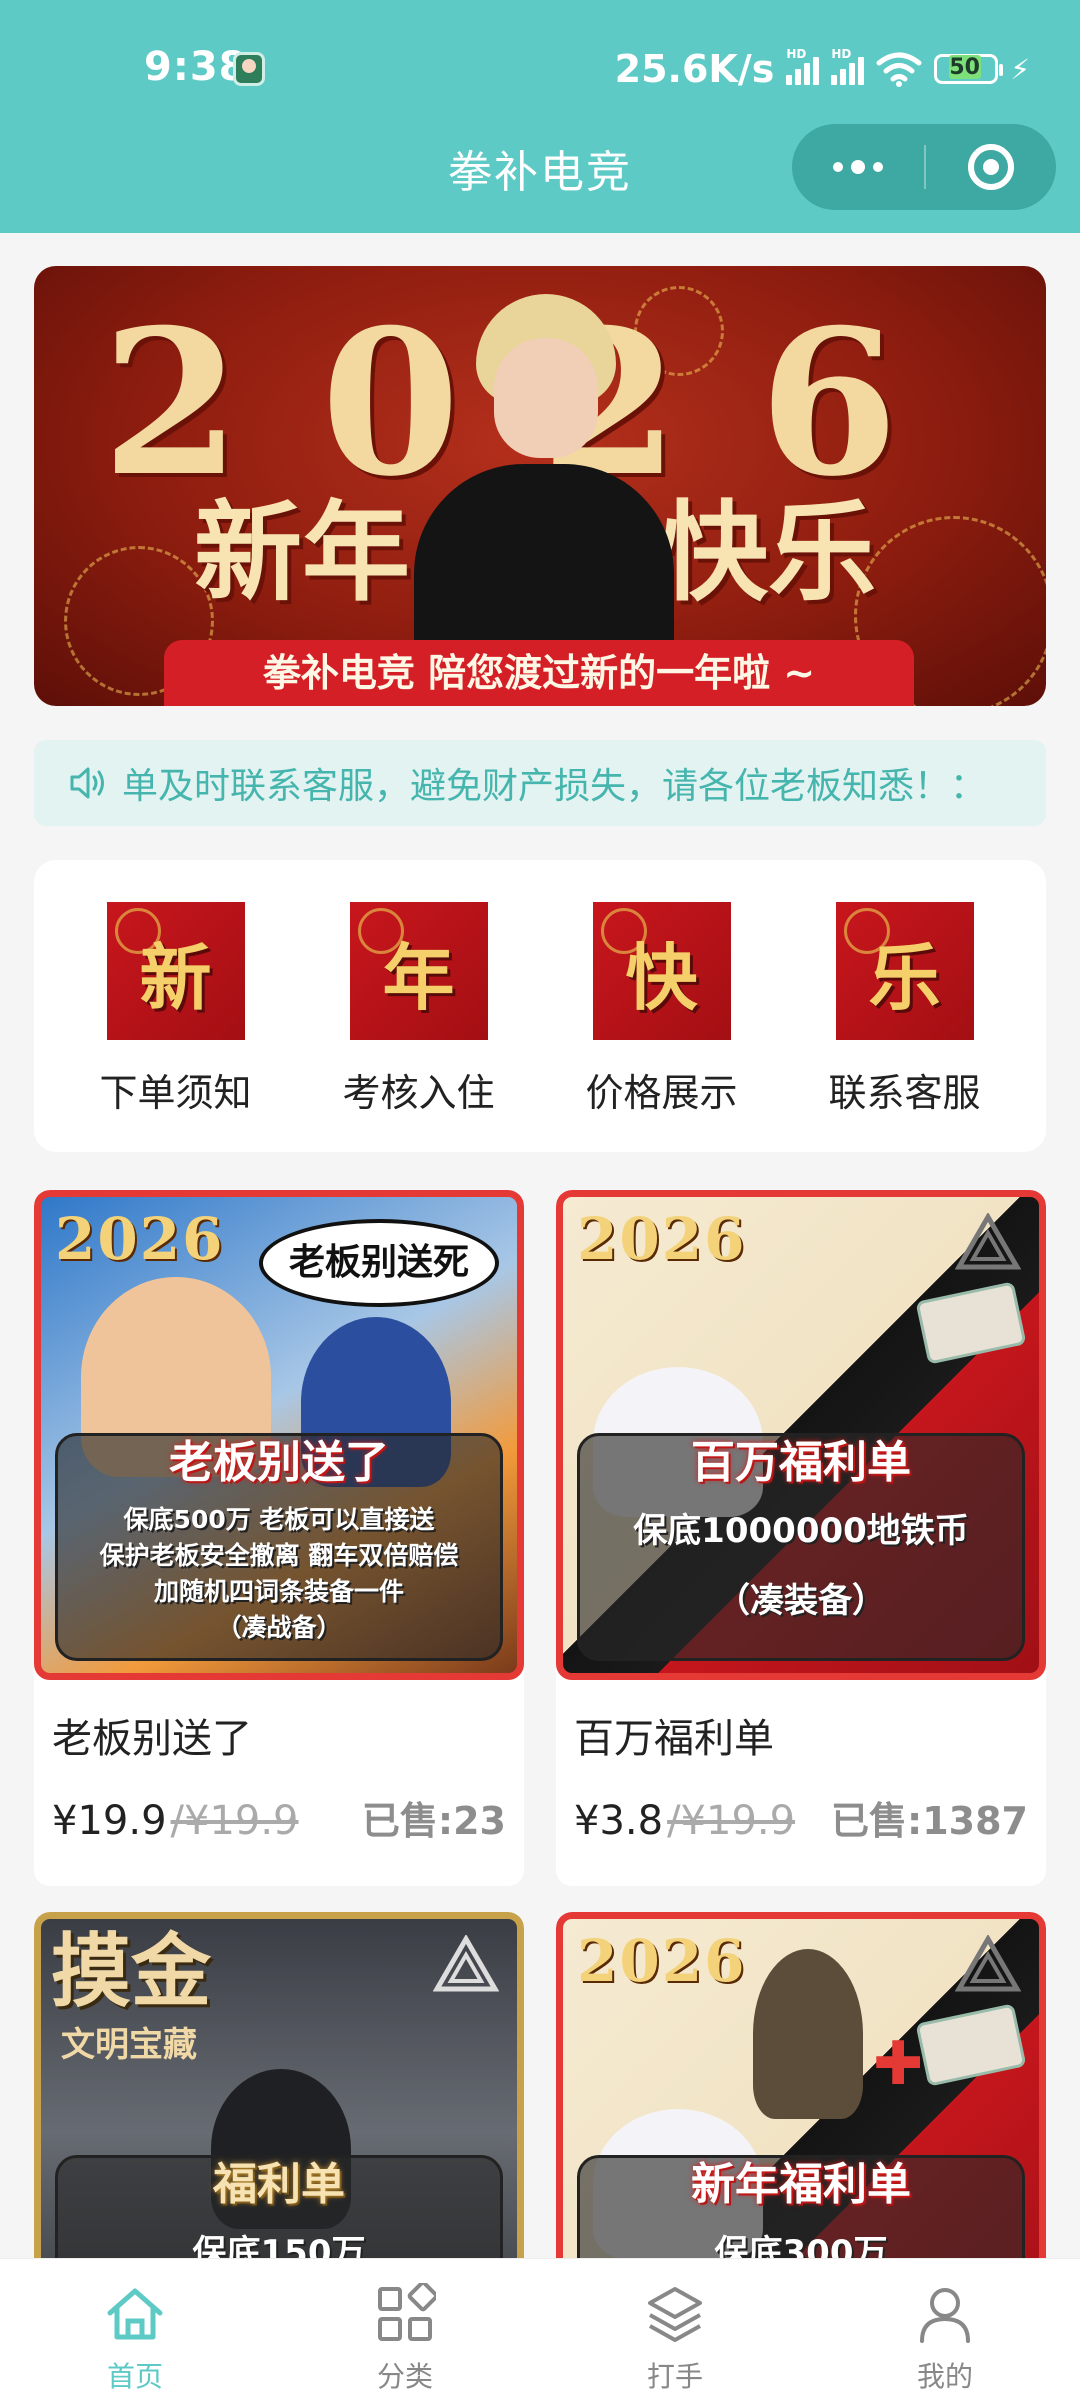  Describe the element at coordinates (540, 1006) in the screenshot. I see `quick-menu: 新 下单须知 年 考核入住 快 价格展示 乐 联系客服` at that location.